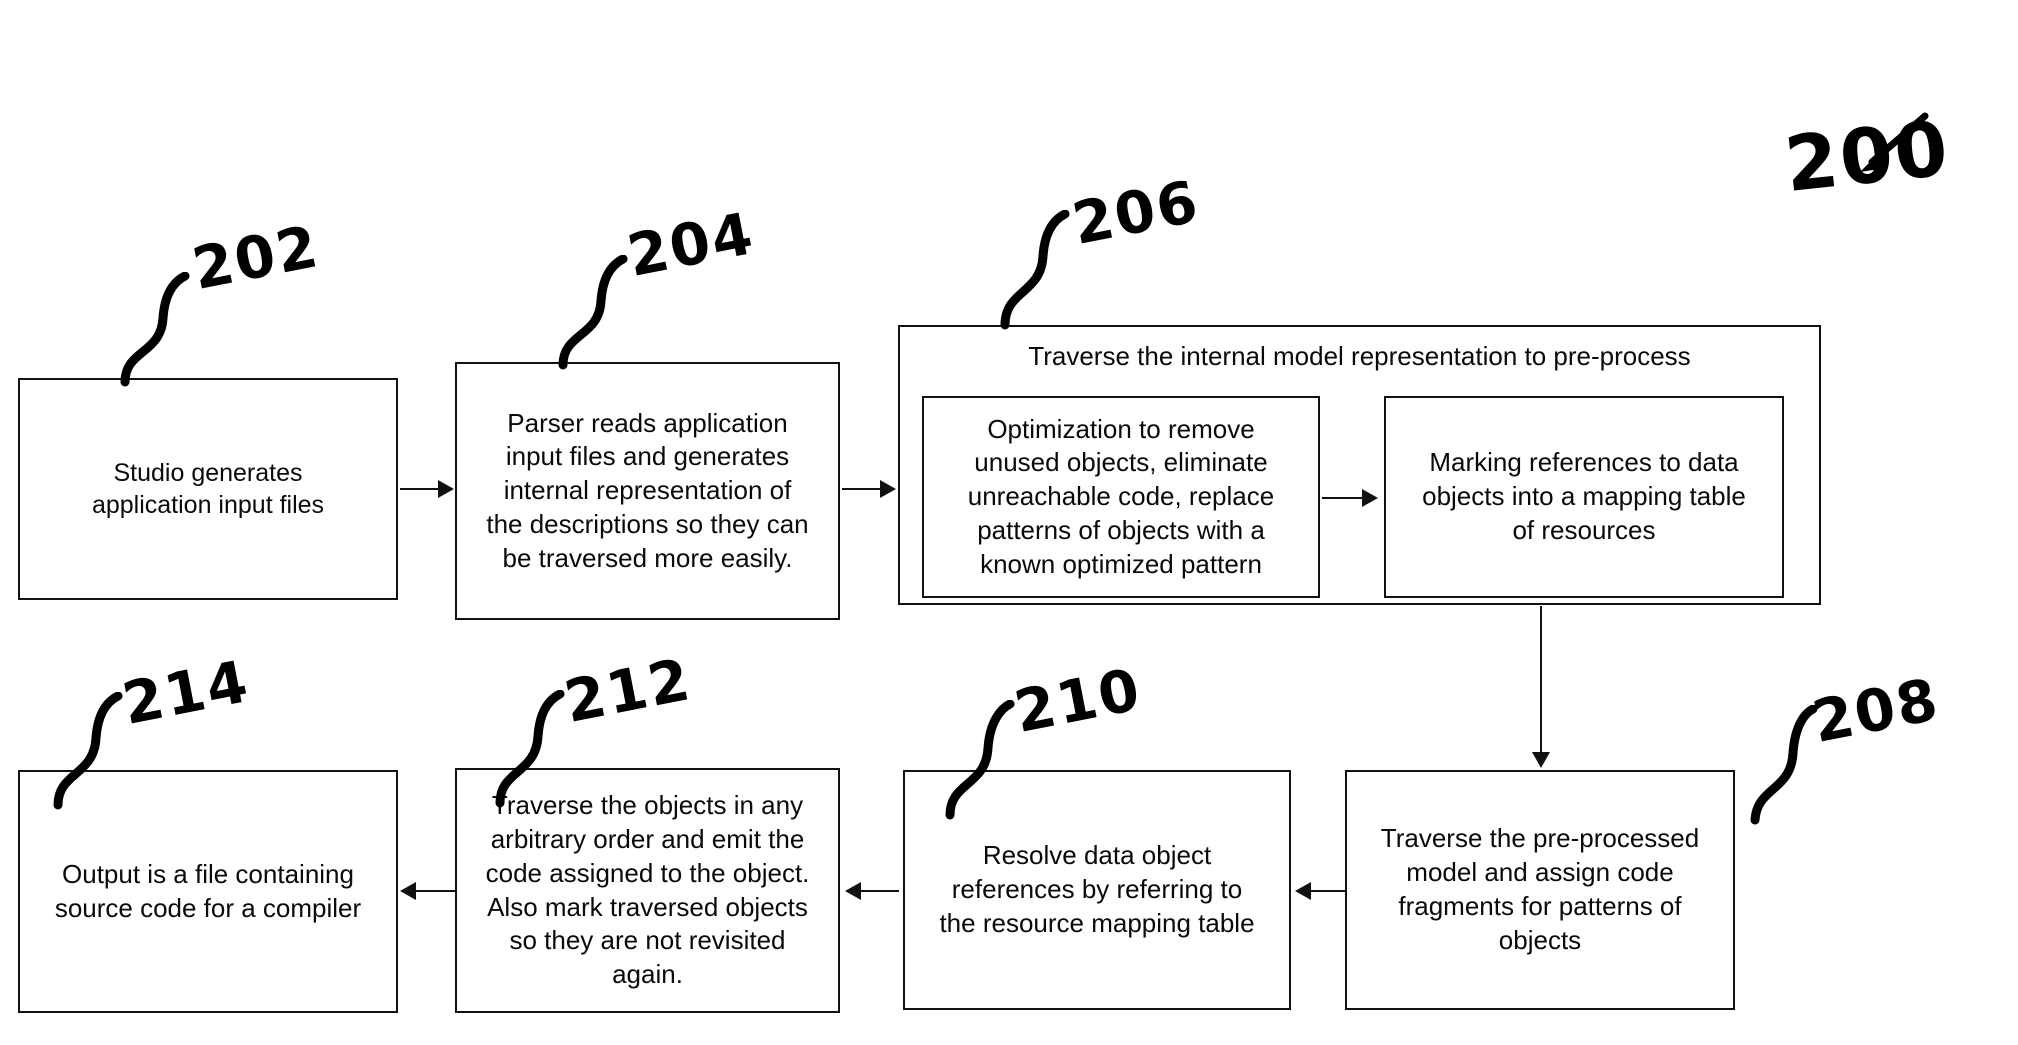  What do you see at coordinates (256, 257) in the screenshot?
I see `reference-numeral-202: 202` at bounding box center [256, 257].